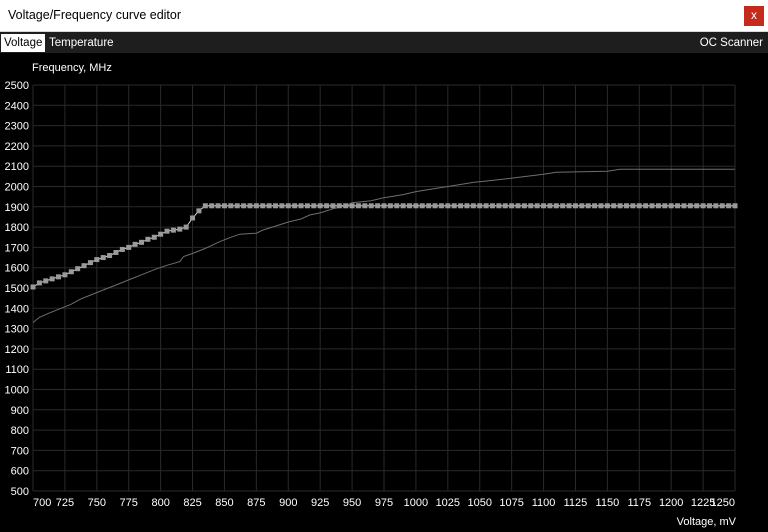  Describe the element at coordinates (81, 43) in the screenshot. I see `tab-temperature: Temperature` at that location.